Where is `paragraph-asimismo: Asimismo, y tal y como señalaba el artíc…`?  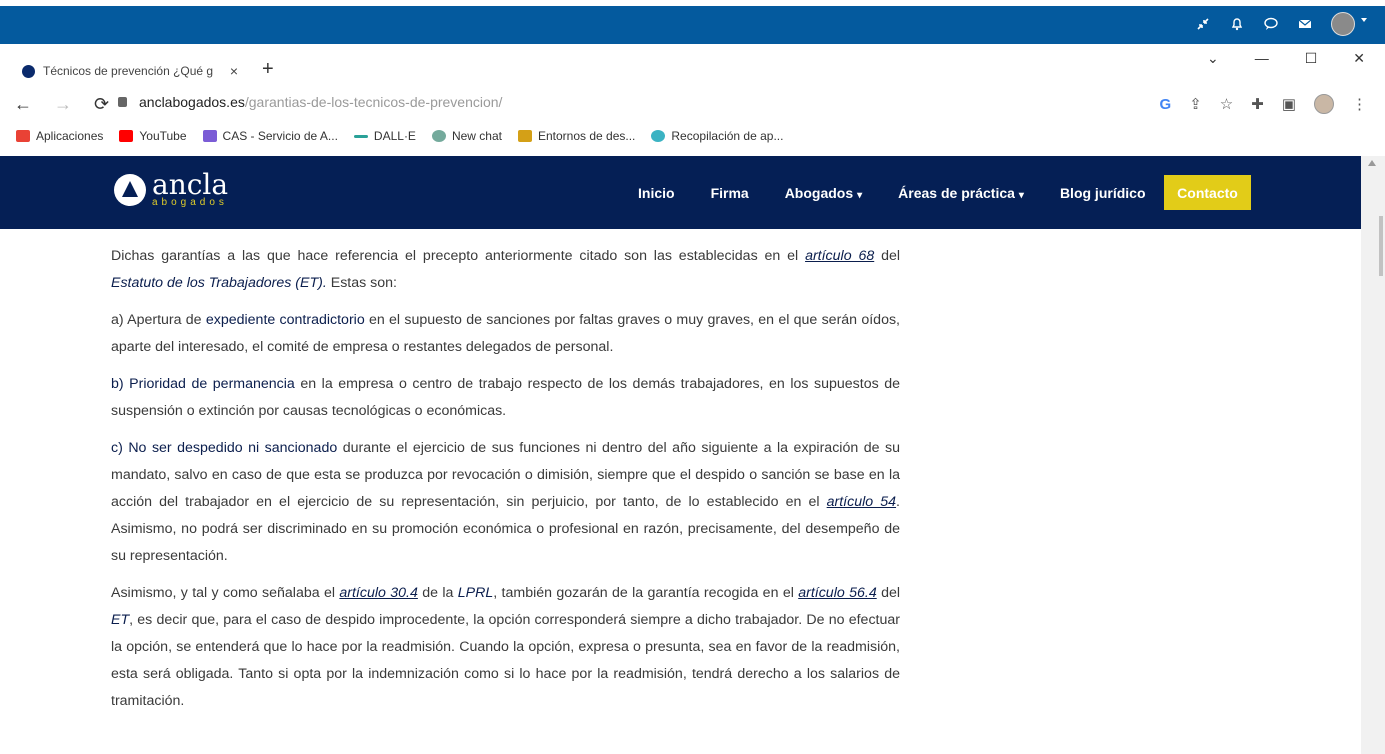 paragraph-asimismo: Asimismo, y tal y como señalaba el artíc… is located at coordinates (505, 647).